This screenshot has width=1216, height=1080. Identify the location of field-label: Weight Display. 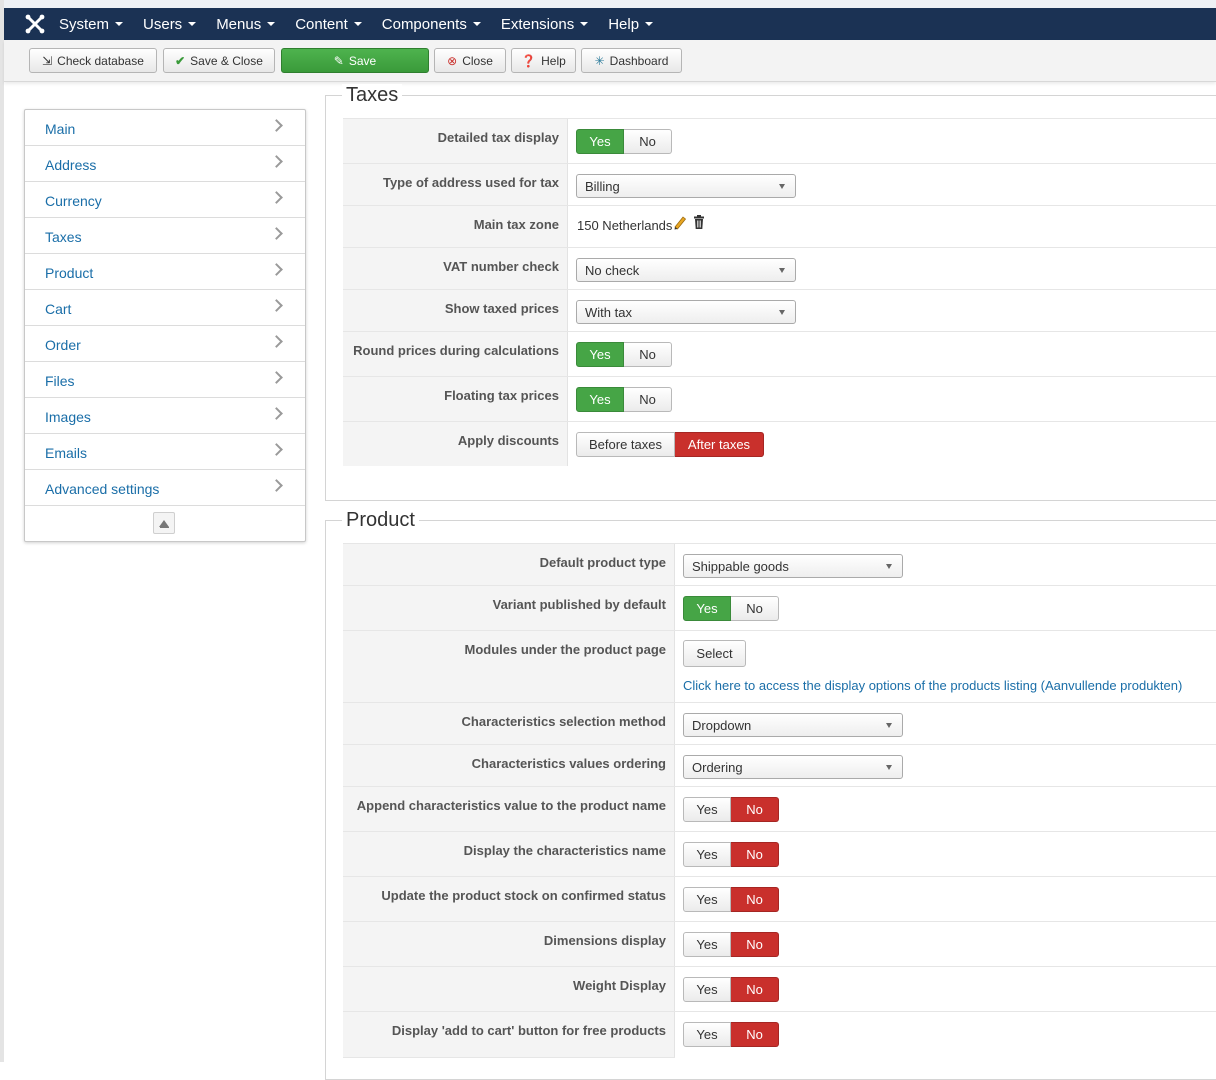
(619, 985).